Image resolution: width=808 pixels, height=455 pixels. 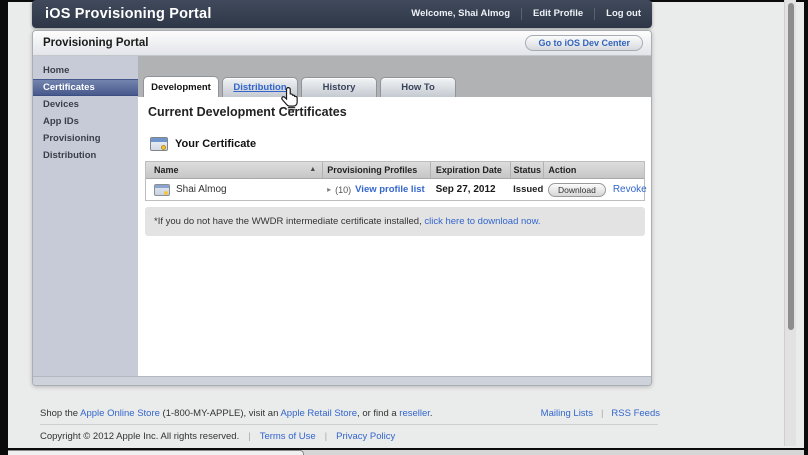 What do you see at coordinates (181, 86) in the screenshot?
I see `tab-development: Development` at bounding box center [181, 86].